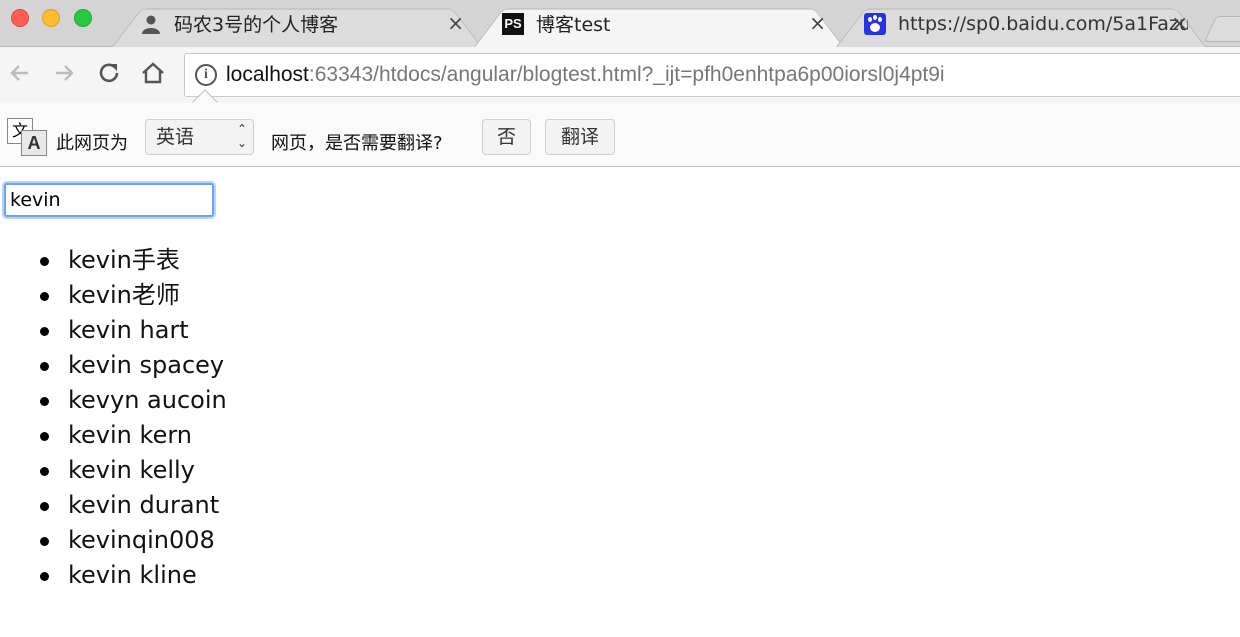 This screenshot has width=1240, height=637. What do you see at coordinates (20, 18) in the screenshot?
I see `window-close-button` at bounding box center [20, 18].